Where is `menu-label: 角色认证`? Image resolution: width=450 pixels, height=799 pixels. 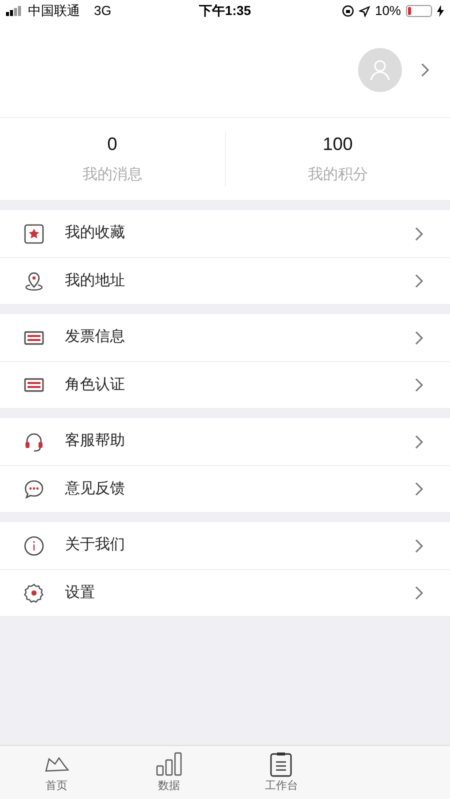 menu-label: 角色认证 is located at coordinates (95, 384).